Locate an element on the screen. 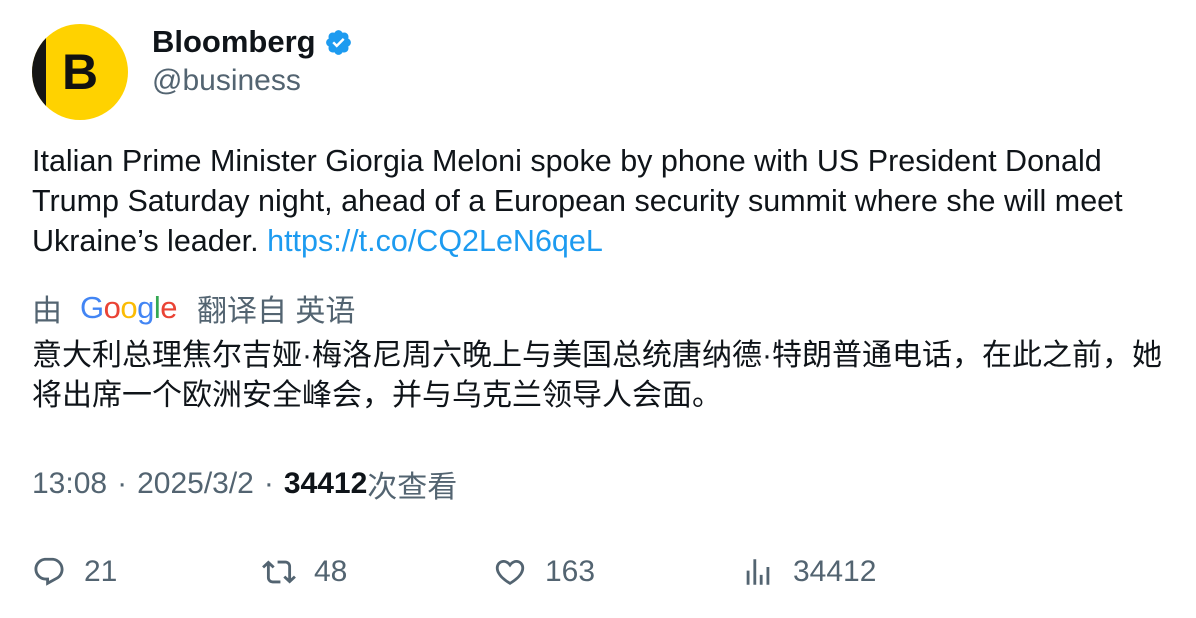 Image resolution: width=1196 pixels, height=618 pixels. google-logo: Google is located at coordinates (129, 307).